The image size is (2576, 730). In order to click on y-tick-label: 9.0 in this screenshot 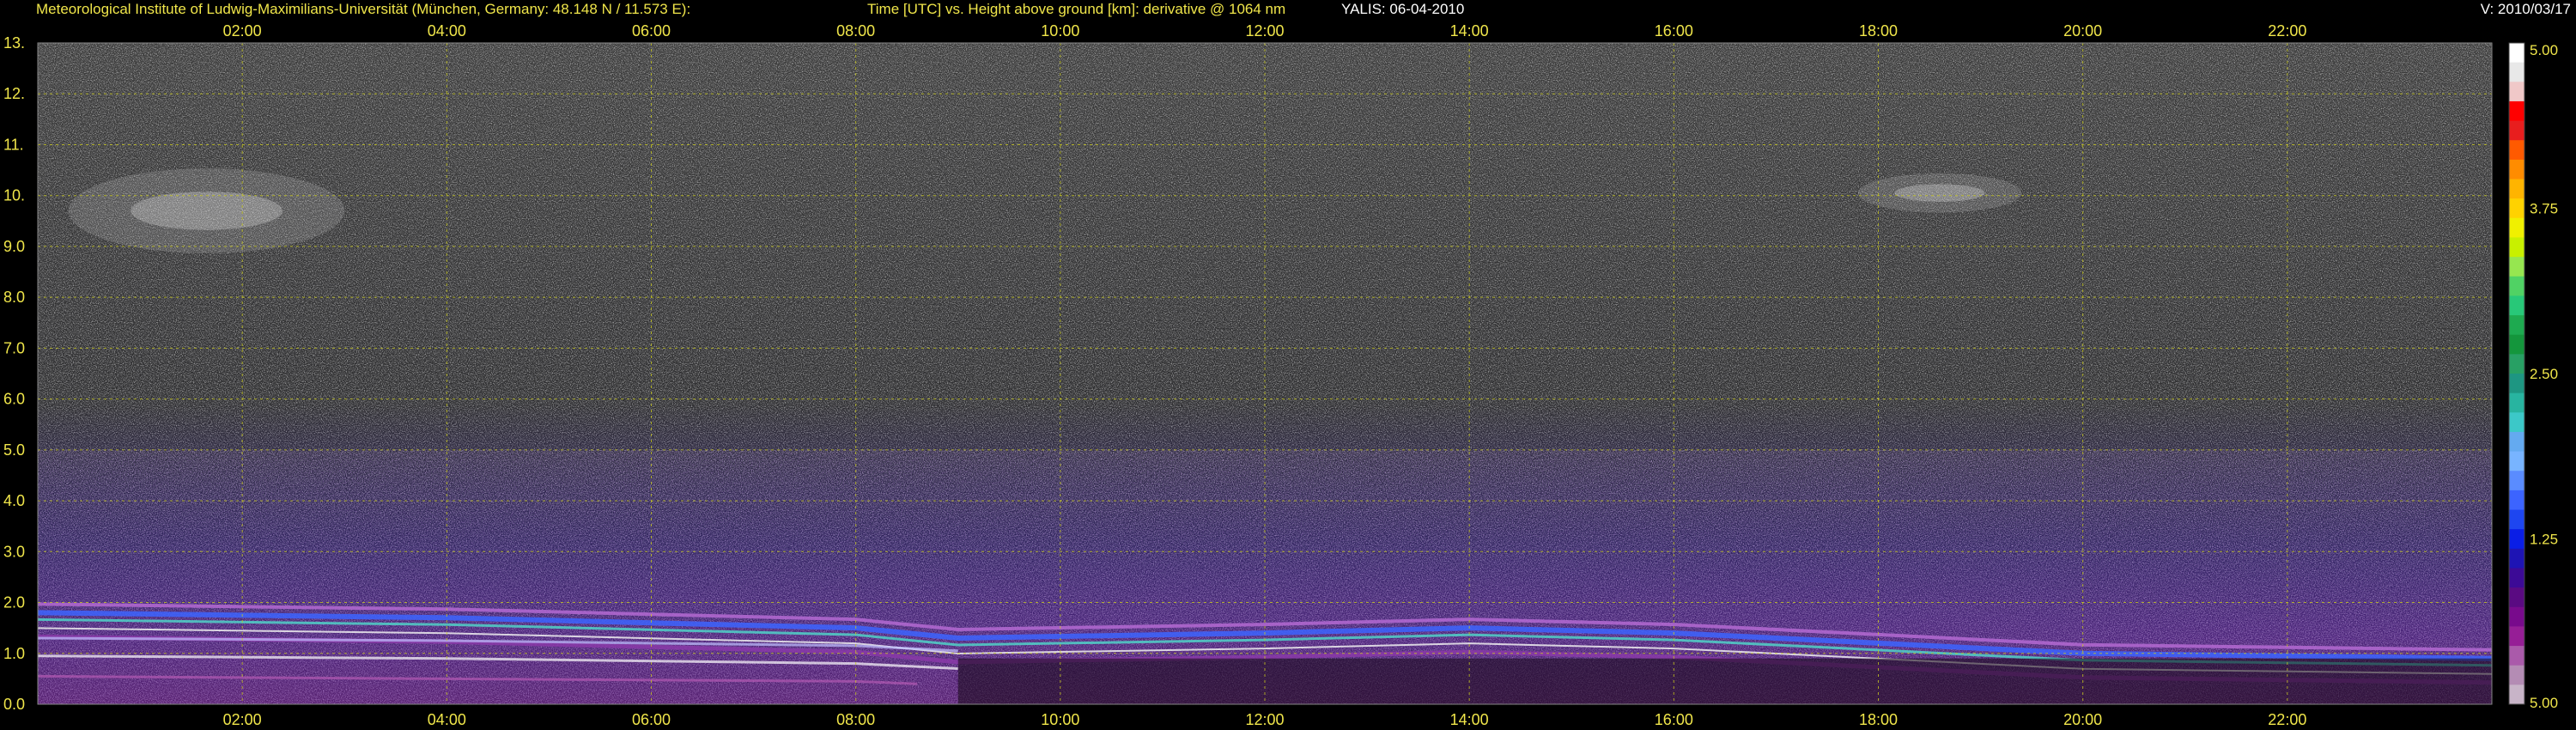, I will do `click(14, 246)`.